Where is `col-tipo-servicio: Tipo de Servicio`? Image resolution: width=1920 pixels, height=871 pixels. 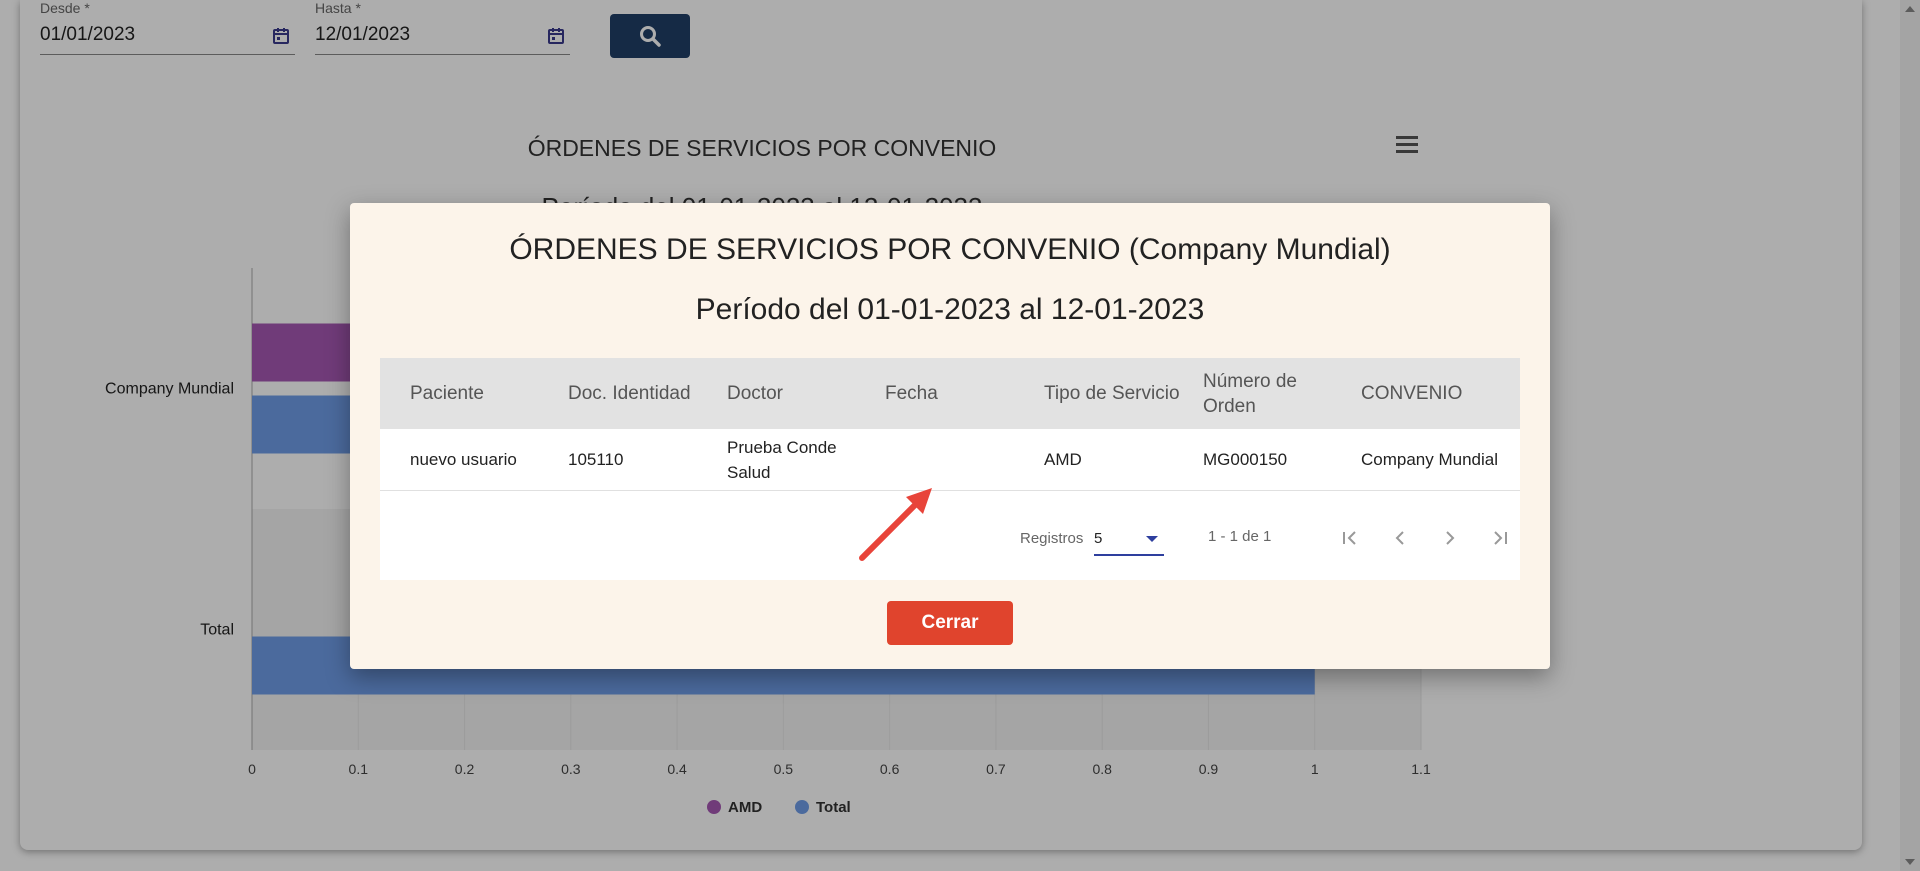 col-tipo-servicio: Tipo de Servicio is located at coordinates (1119, 393).